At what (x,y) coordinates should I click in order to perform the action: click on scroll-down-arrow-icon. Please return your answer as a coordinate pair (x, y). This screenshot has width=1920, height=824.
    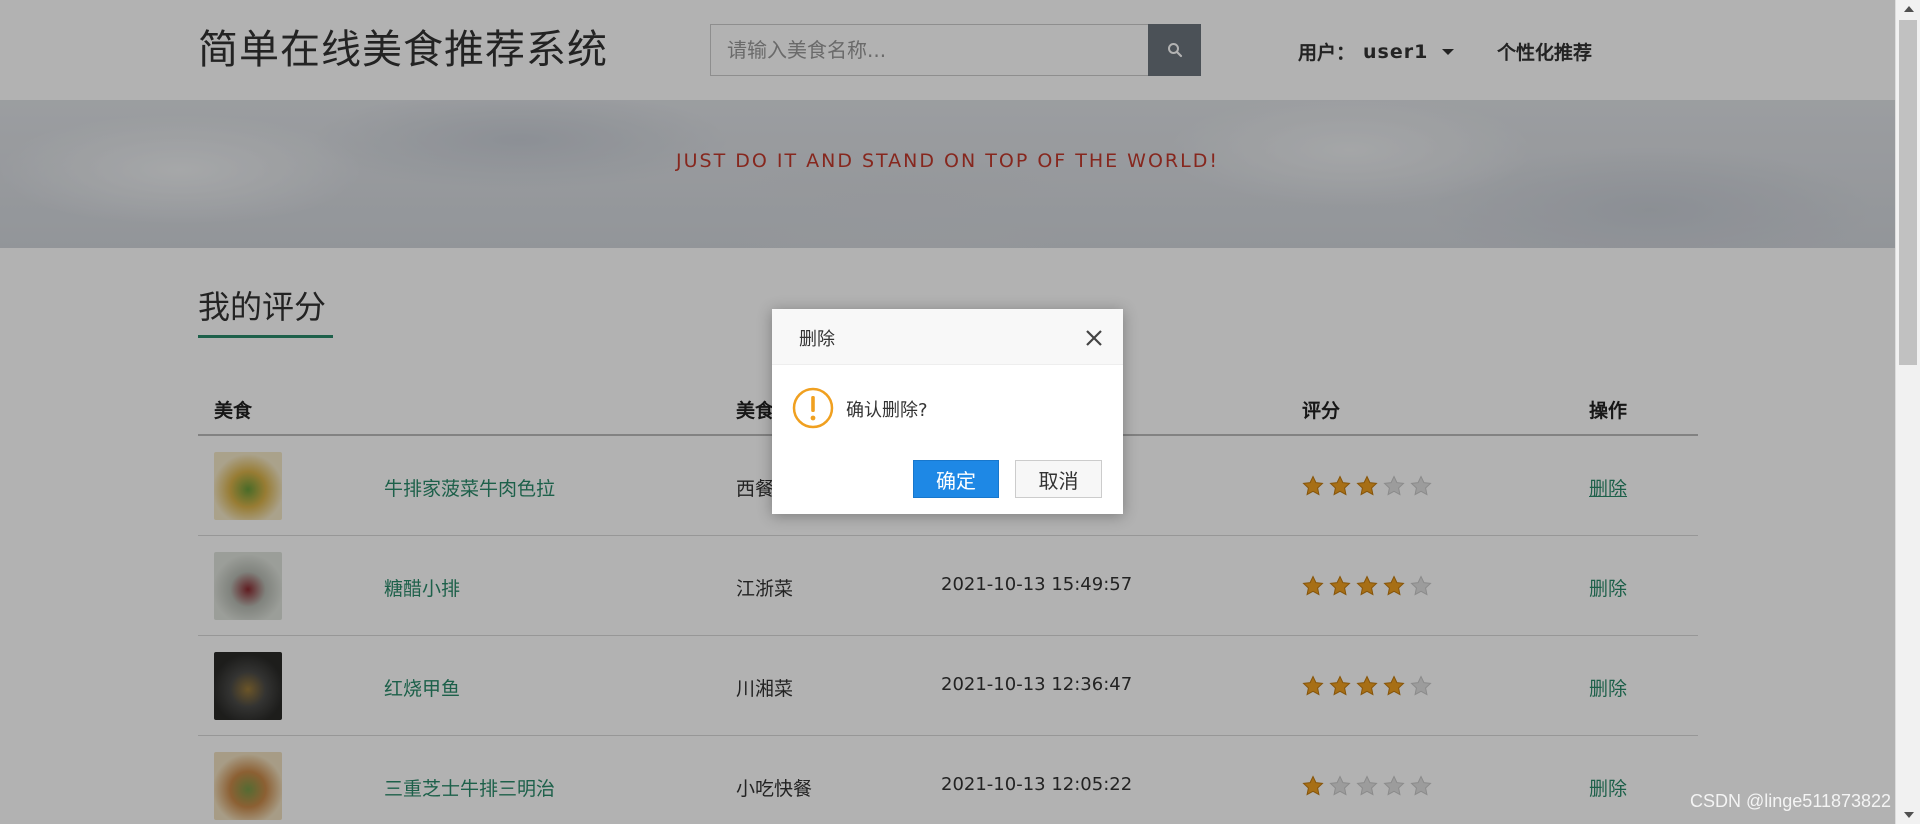
    Looking at the image, I should click on (1909, 815).